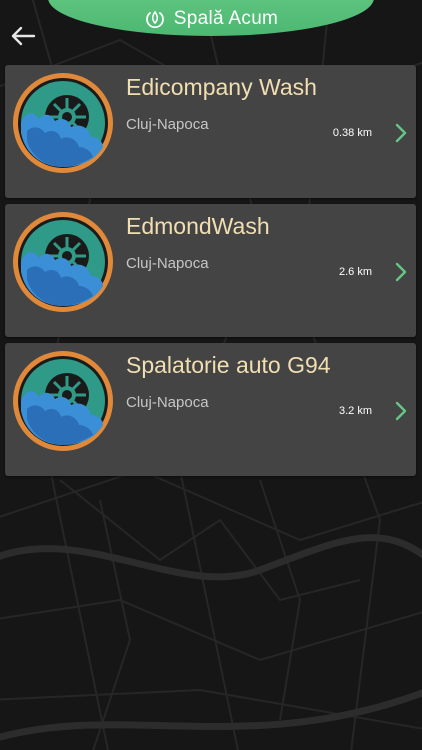 The height and width of the screenshot is (750, 422). I want to click on power-leaf-icon, so click(154, 19).